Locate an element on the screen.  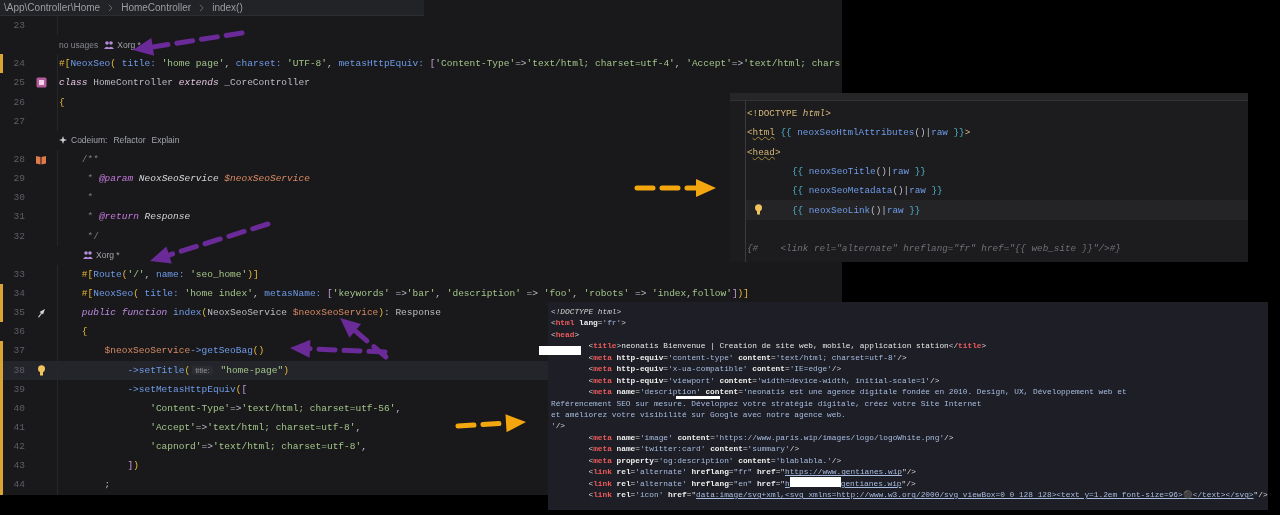
code-line: ]) is located at coordinates (132, 466).